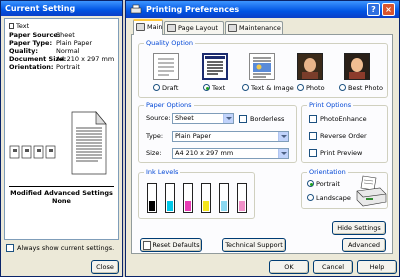 Image resolution: width=400 pixels, height=277 pixels. I want to click on ink-cartridge-light-magenta, so click(242, 198).